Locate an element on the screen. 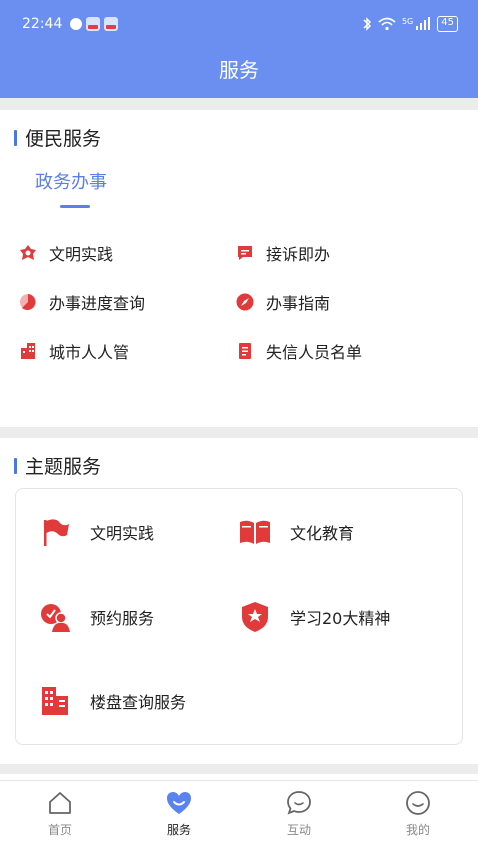  header: 服务 is located at coordinates (239, 74).